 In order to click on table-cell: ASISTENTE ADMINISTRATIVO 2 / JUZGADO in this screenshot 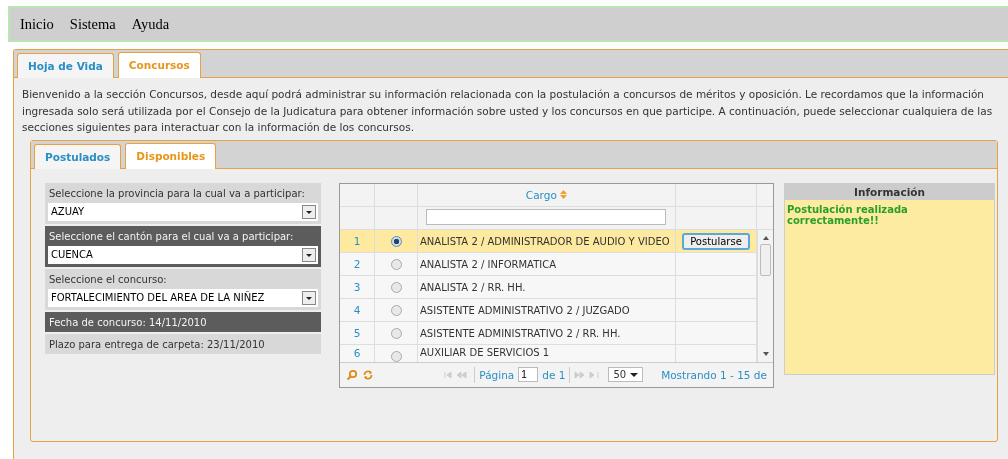, I will do `click(547, 310)`.